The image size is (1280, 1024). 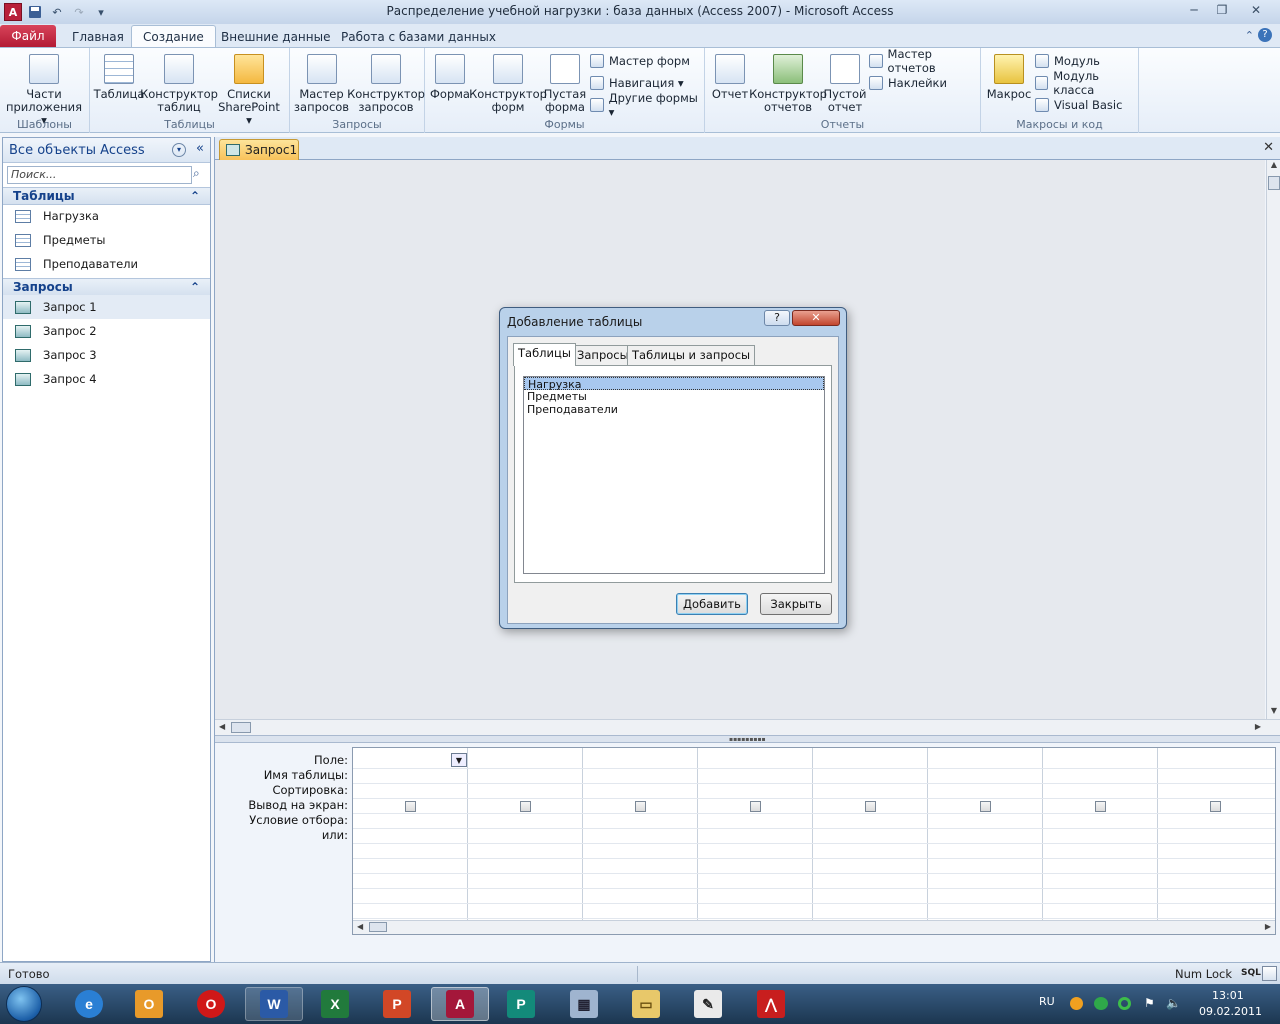 What do you see at coordinates (1149, 1003) in the screenshot?
I see `tray-flag-icon: ⚑` at bounding box center [1149, 1003].